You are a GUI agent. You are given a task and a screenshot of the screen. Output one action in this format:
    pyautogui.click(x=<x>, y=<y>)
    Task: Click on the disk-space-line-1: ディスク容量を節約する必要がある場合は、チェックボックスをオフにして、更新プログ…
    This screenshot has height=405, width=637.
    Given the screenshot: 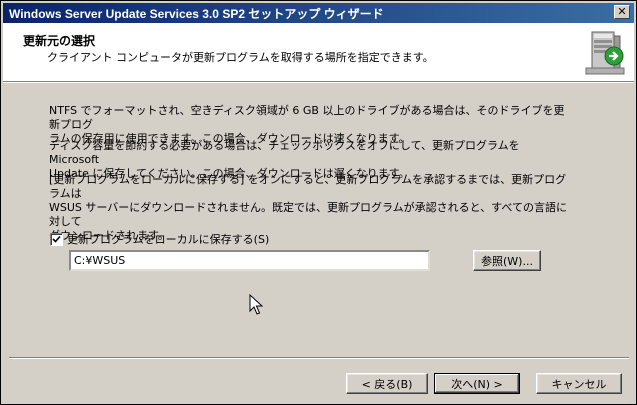 What is the action you would take?
    pyautogui.click(x=284, y=152)
    